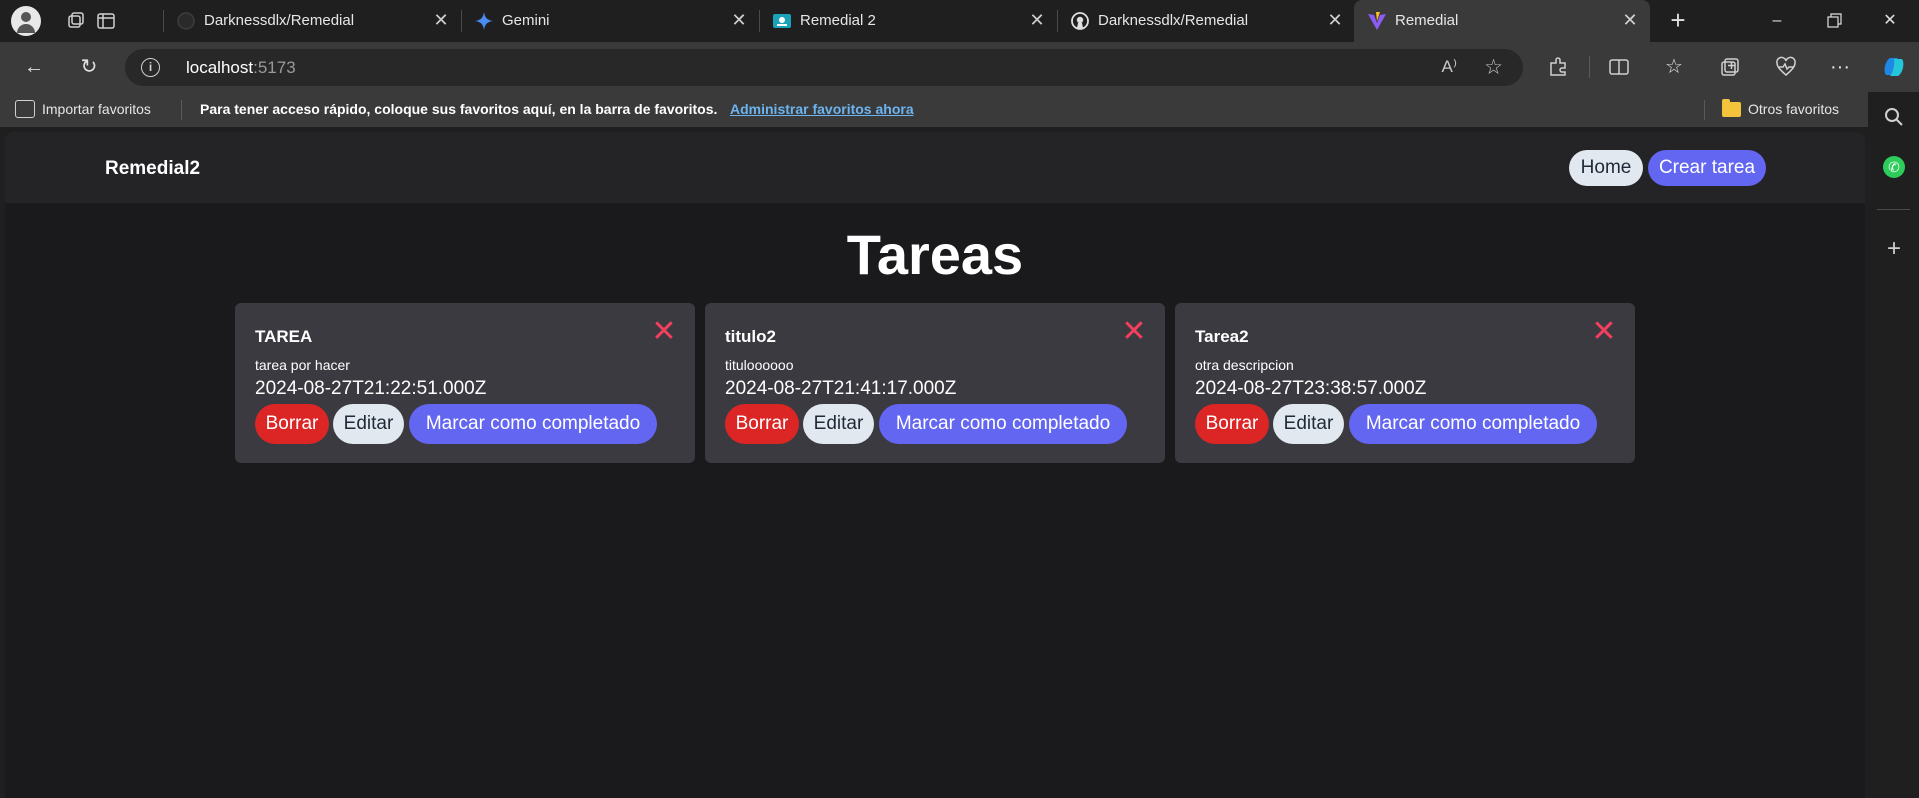 Image resolution: width=1919 pixels, height=798 pixels. What do you see at coordinates (1731, 108) in the screenshot?
I see `folder-icon` at bounding box center [1731, 108].